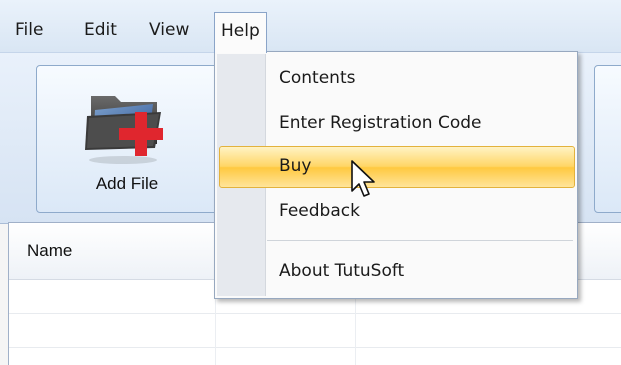  What do you see at coordinates (100, 30) in the screenshot?
I see `menu-edit: Edit` at bounding box center [100, 30].